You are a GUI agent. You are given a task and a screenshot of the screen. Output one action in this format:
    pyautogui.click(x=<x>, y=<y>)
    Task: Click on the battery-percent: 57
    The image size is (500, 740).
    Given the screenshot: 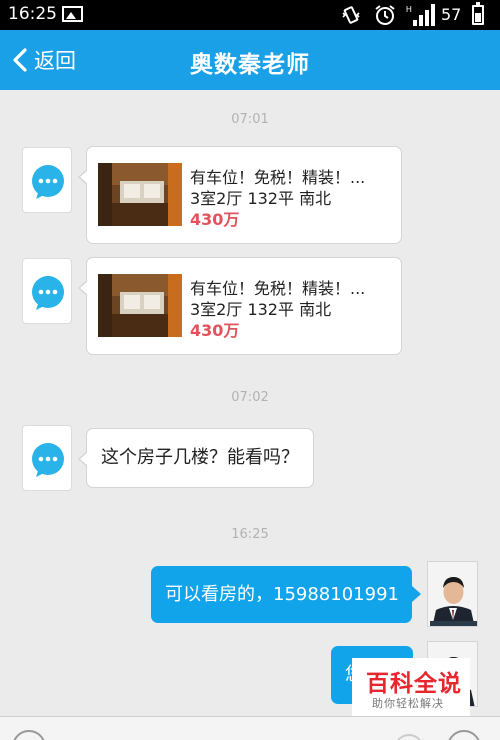 What is the action you would take?
    pyautogui.click(x=451, y=14)
    